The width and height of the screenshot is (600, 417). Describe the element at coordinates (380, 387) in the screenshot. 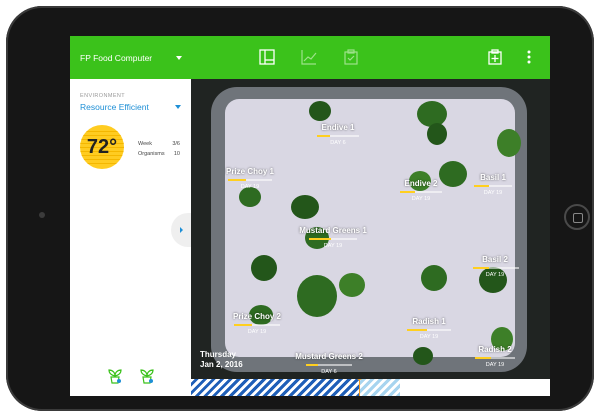

I see `timeline-buffer` at that location.